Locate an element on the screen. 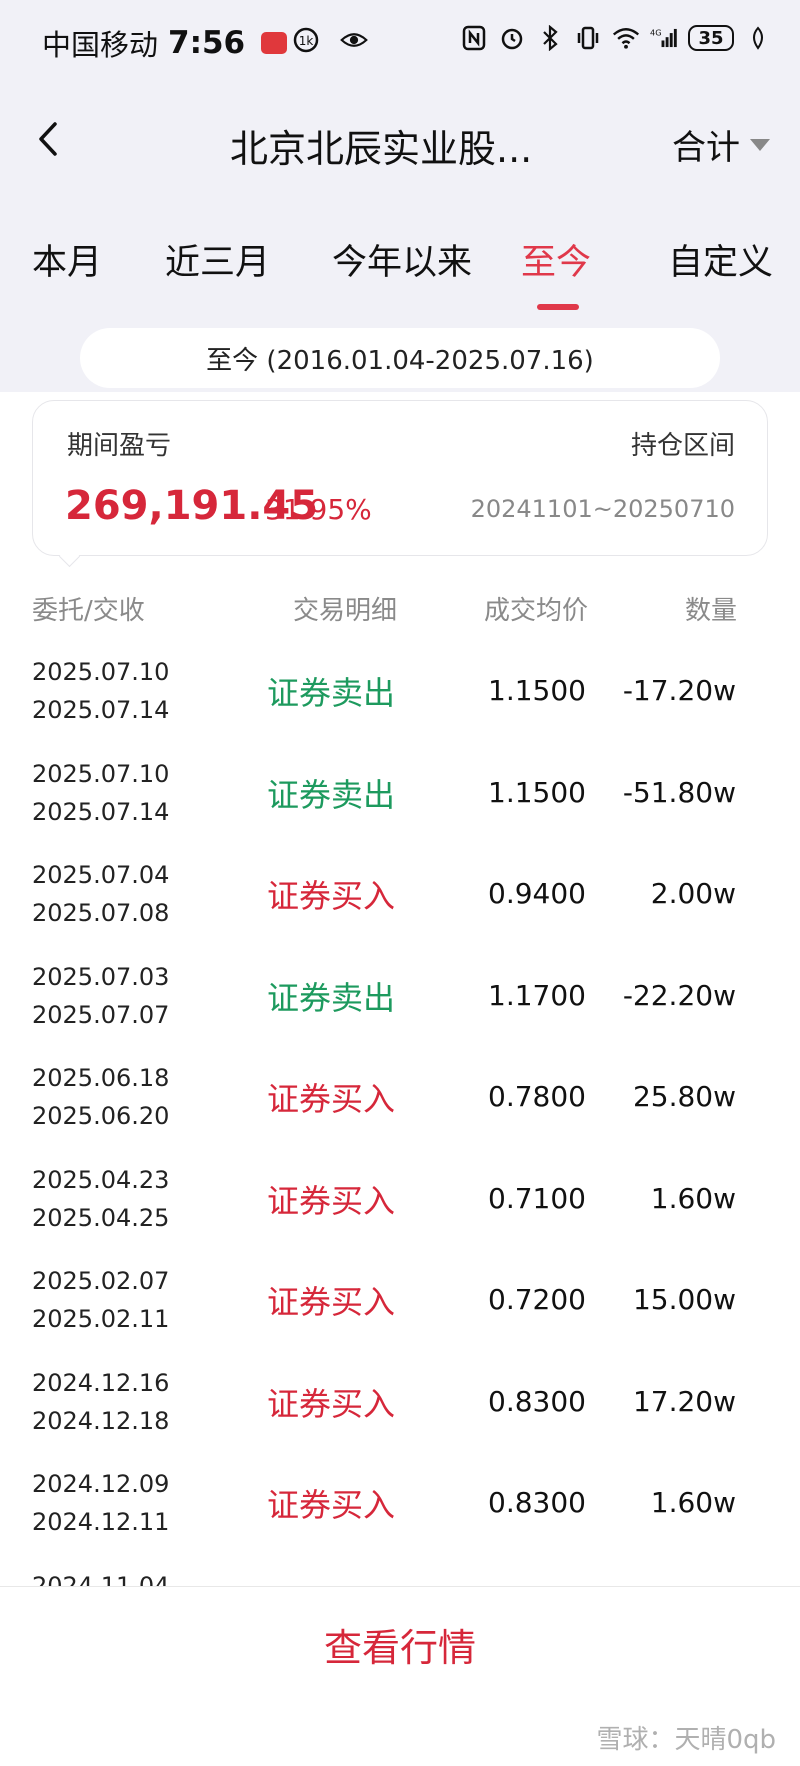 The width and height of the screenshot is (800, 1766). avg-price: 0.7100 is located at coordinates (537, 1198).